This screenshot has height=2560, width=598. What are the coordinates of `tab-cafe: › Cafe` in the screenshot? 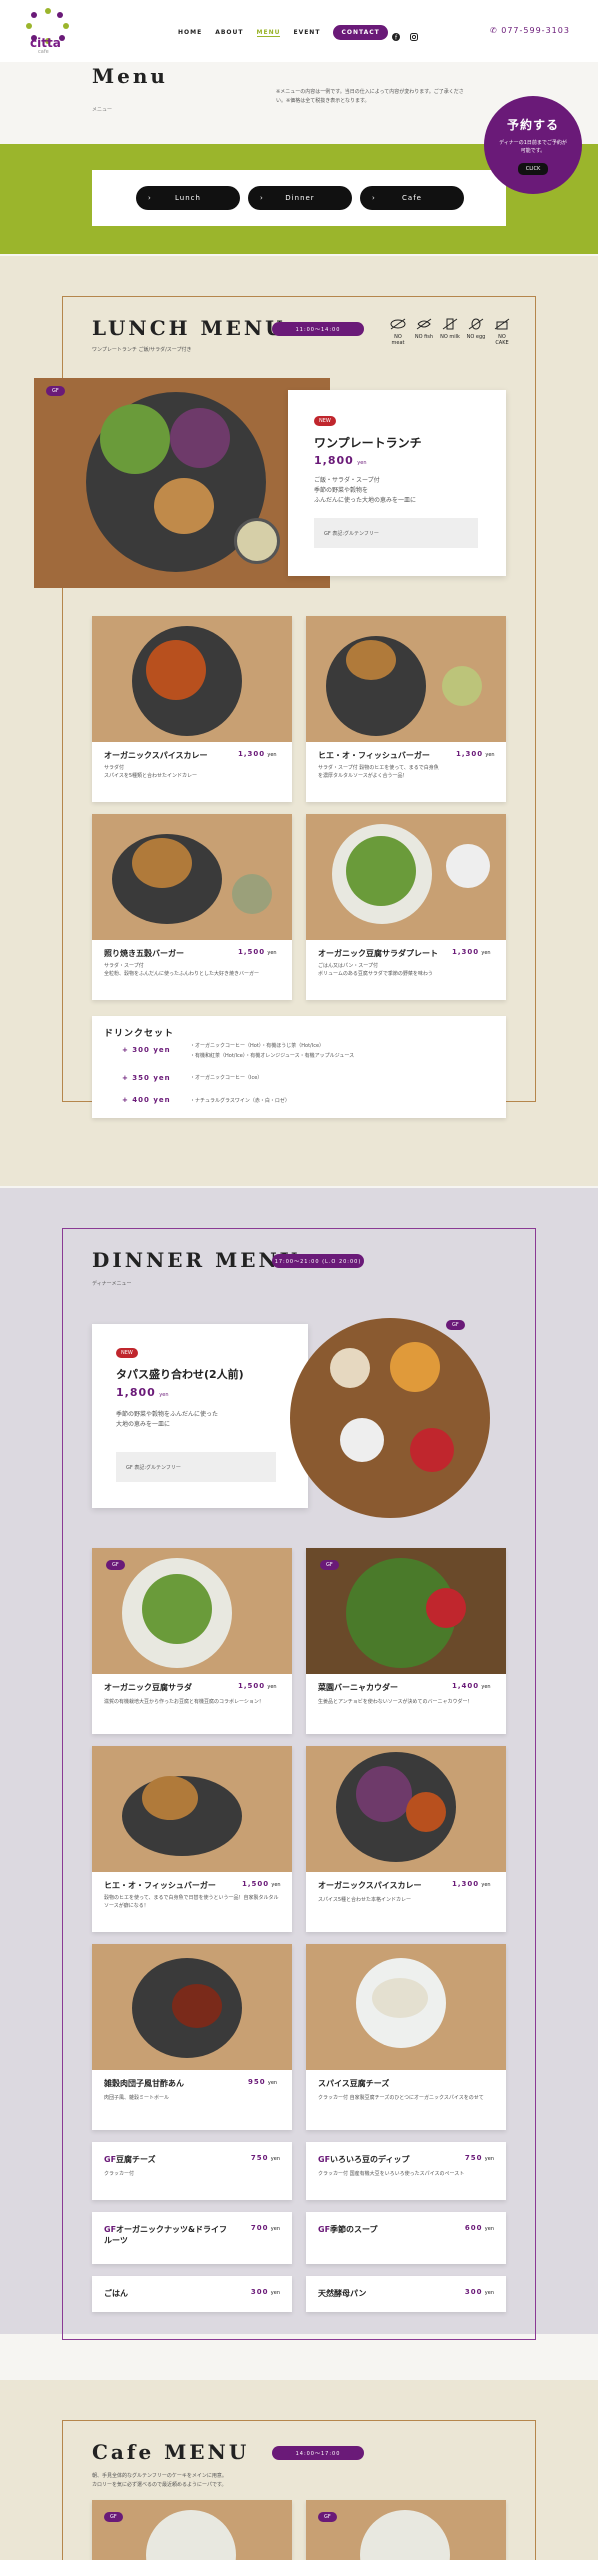 It's located at (412, 198).